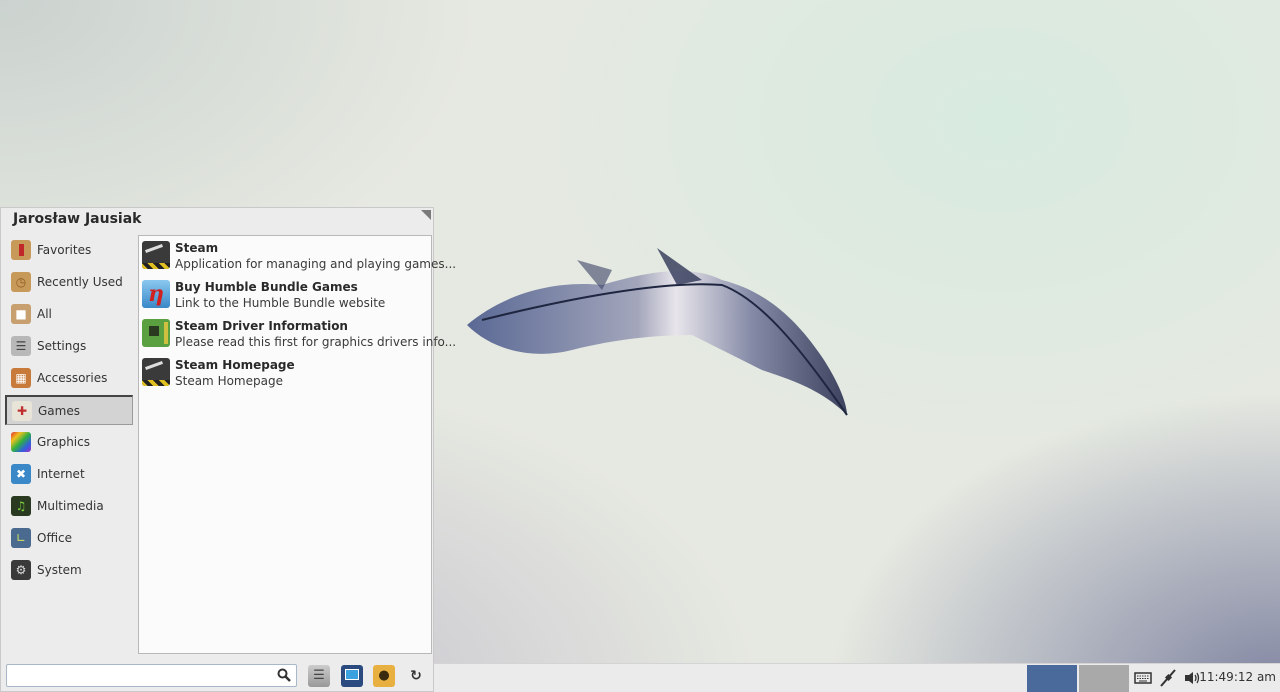 Image resolution: width=1280 pixels, height=692 pixels. Describe the element at coordinates (64, 250) in the screenshot. I see `category-label: Favorites` at that location.